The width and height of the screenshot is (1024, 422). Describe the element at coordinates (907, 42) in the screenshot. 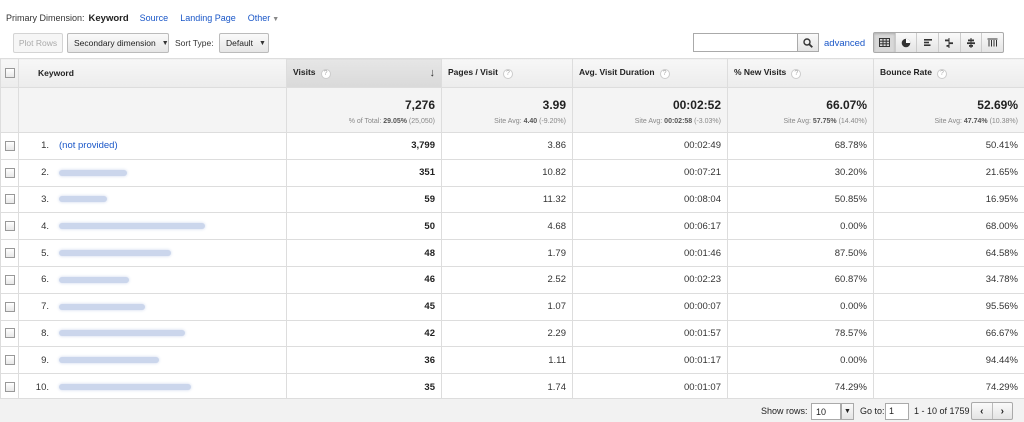

I see `pie-view-icon` at that location.